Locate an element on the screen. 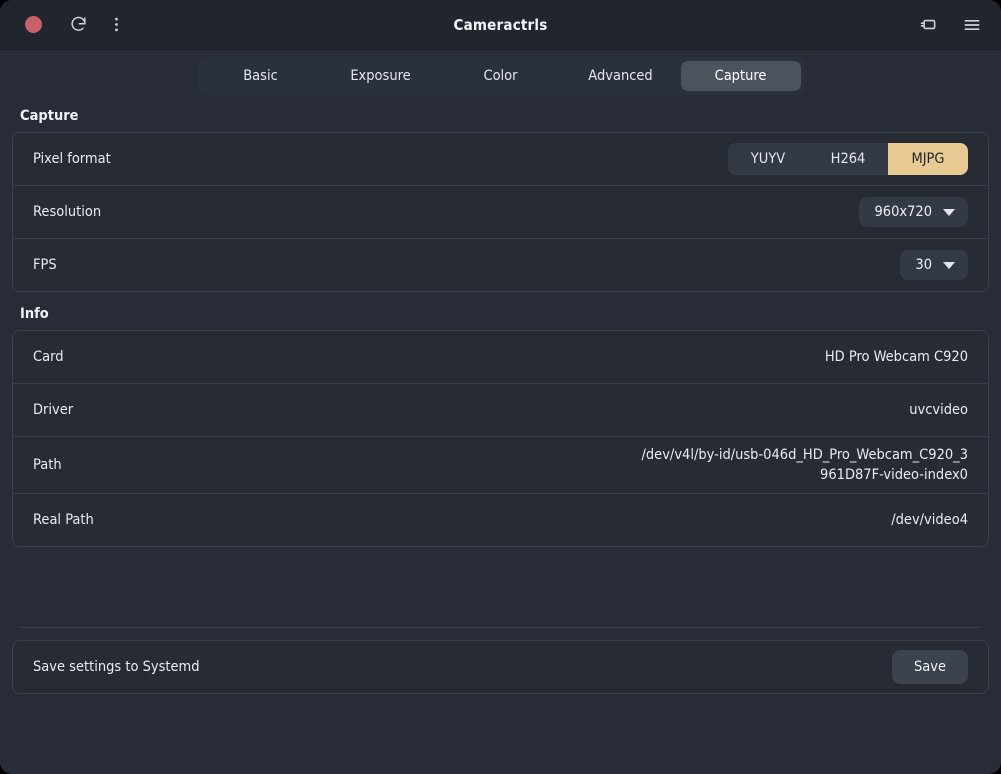 This screenshot has height=774, width=1001. pixel-format-segmented-control: YUYV H264 MJPG is located at coordinates (848, 159).